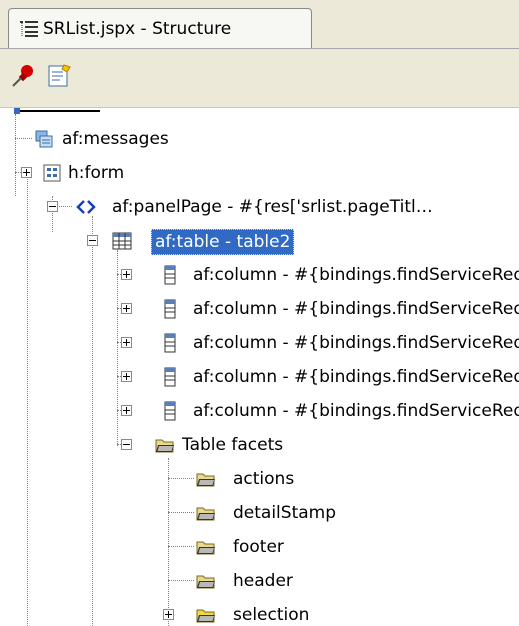 This screenshot has height=626, width=519. What do you see at coordinates (86, 207) in the screenshot?
I see `tag-icon` at bounding box center [86, 207].